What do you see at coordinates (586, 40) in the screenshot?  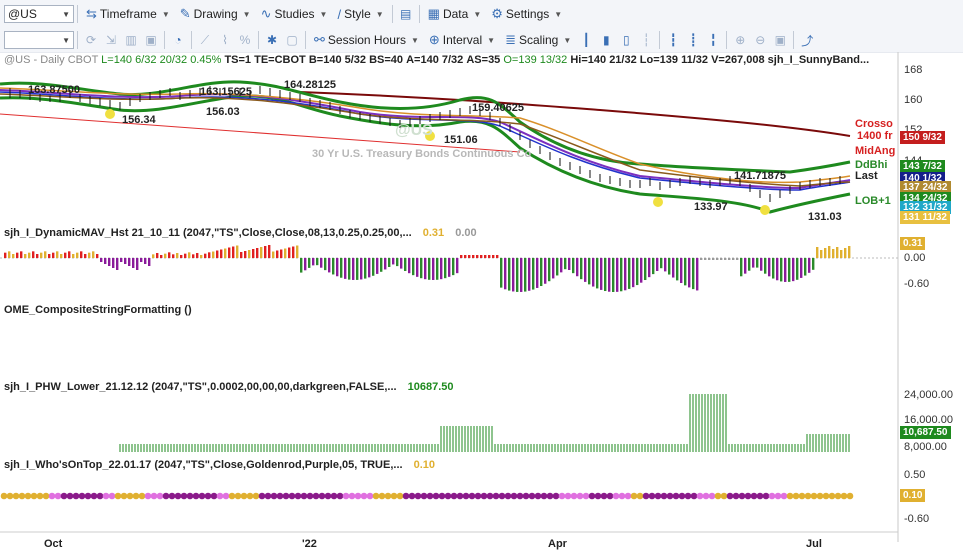 I see `bar-chart-icon: ┃` at bounding box center [586, 40].